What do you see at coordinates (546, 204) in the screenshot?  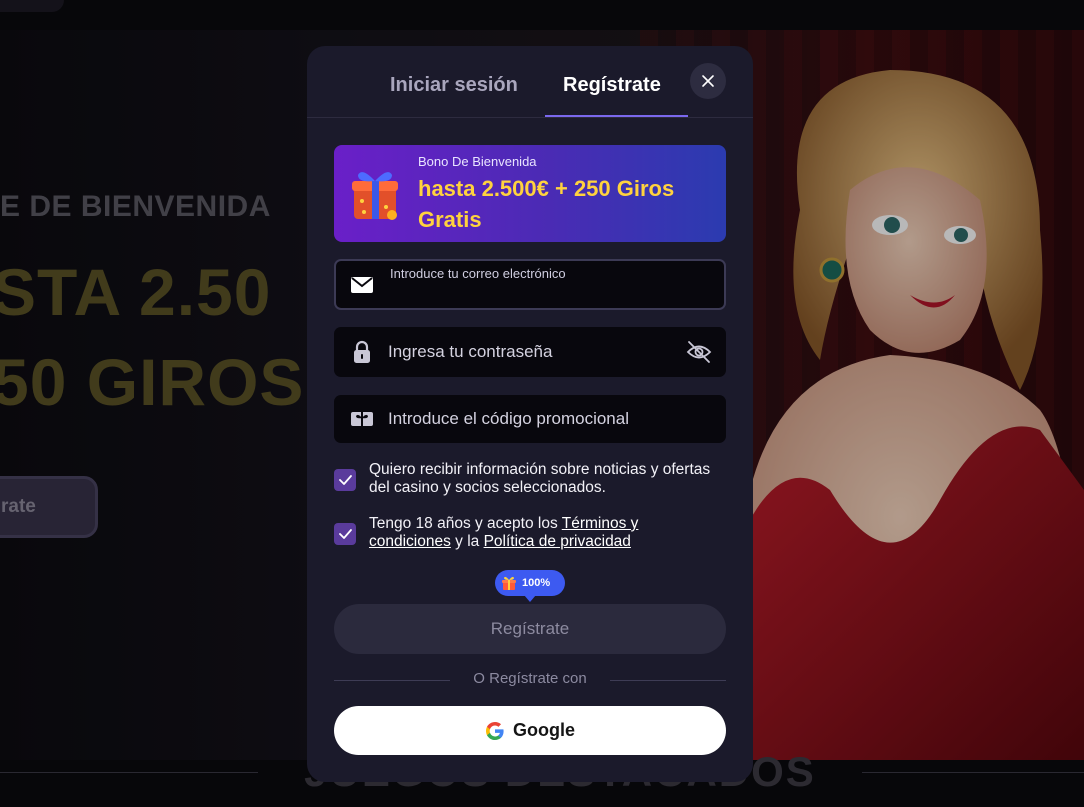 I see `bonus-title: hasta 2.500€ + 250 Giros Gratis` at bounding box center [546, 204].